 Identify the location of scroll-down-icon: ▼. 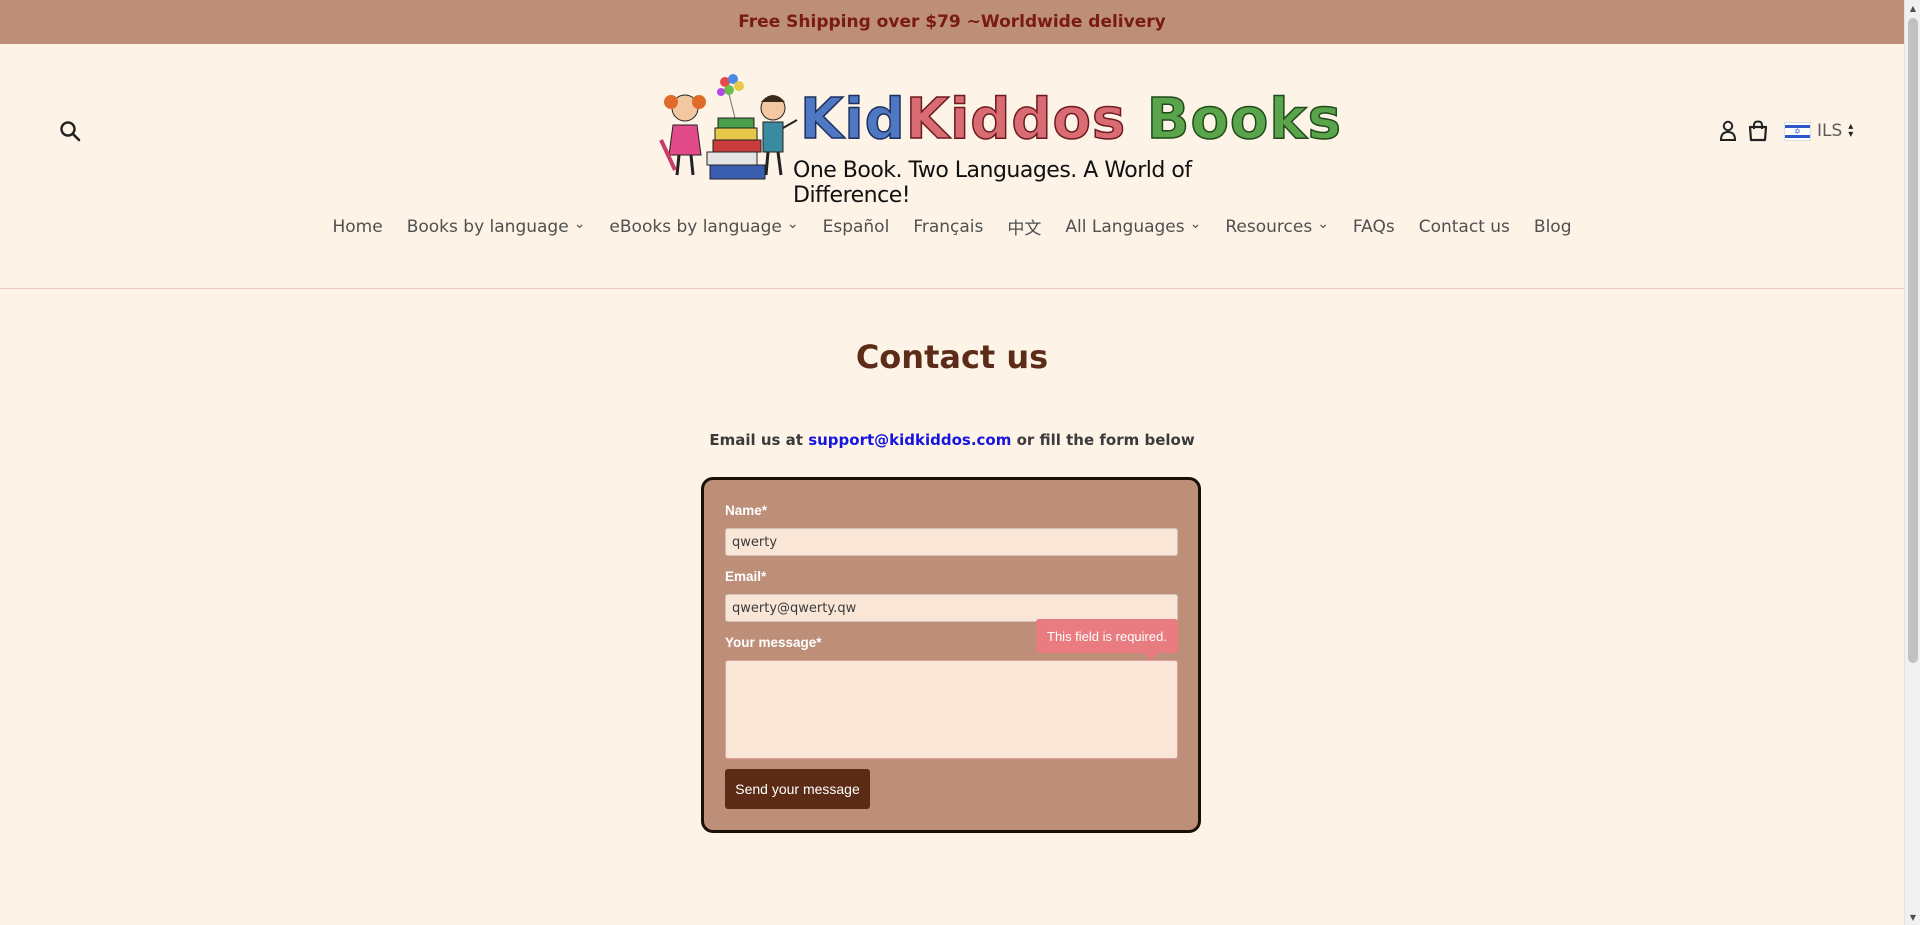
(1912, 917).